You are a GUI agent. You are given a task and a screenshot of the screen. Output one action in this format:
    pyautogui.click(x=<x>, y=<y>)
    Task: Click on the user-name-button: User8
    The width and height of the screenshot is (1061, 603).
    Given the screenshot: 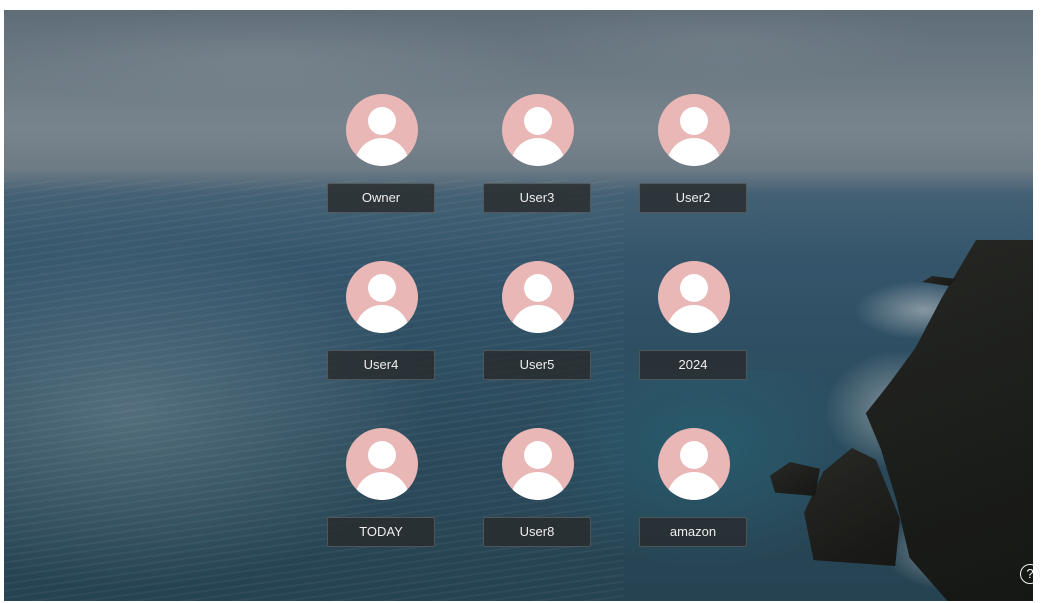 What is the action you would take?
    pyautogui.click(x=537, y=532)
    